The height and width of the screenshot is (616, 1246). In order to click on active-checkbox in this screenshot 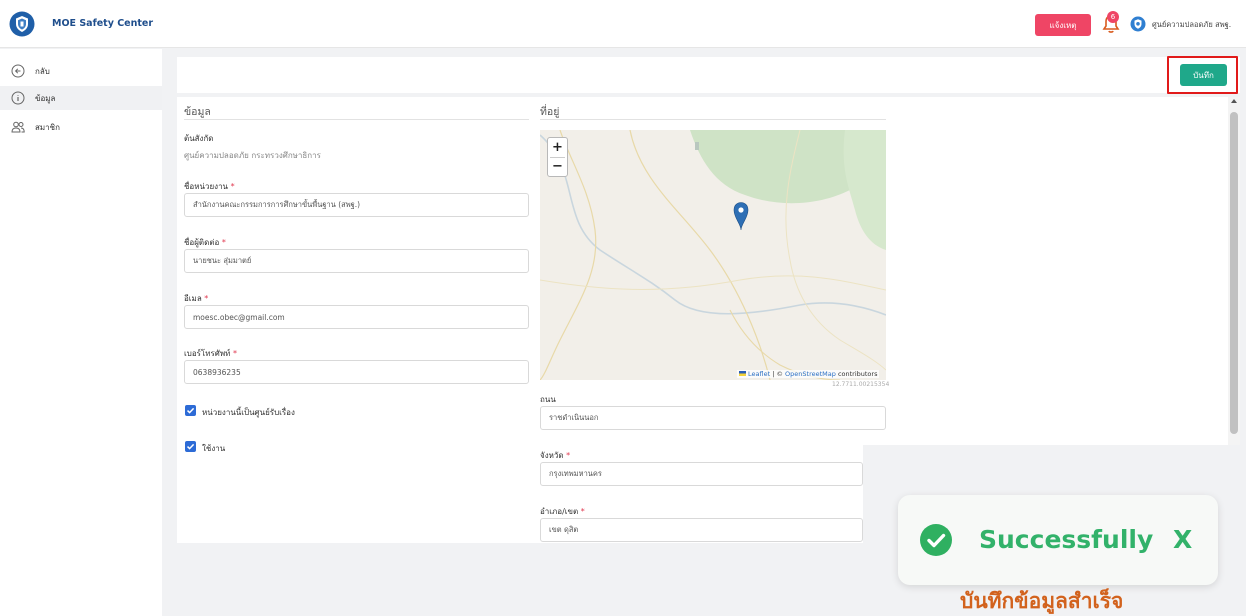, I will do `click(190, 446)`.